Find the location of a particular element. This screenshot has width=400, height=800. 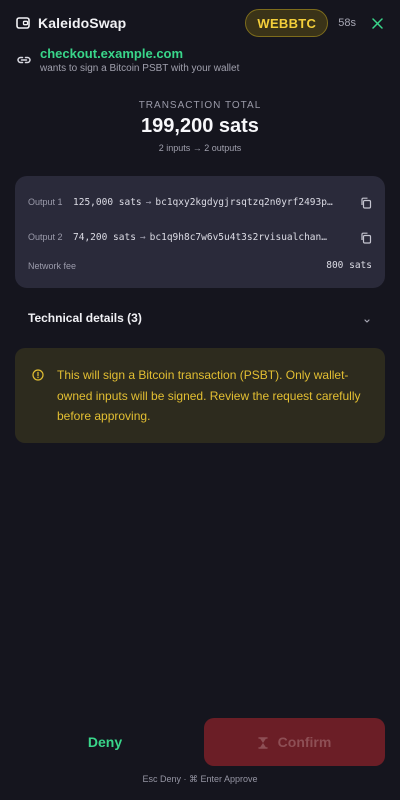

close-icon is located at coordinates (377, 23).